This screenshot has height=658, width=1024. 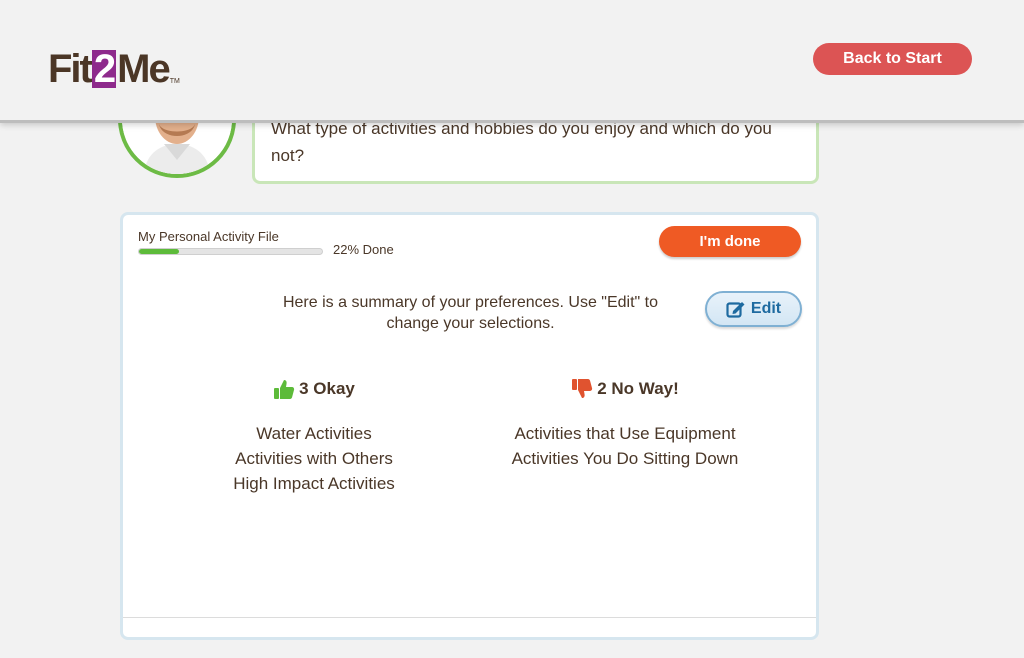 What do you see at coordinates (103, 69) in the screenshot?
I see `logo-text-2: 2` at bounding box center [103, 69].